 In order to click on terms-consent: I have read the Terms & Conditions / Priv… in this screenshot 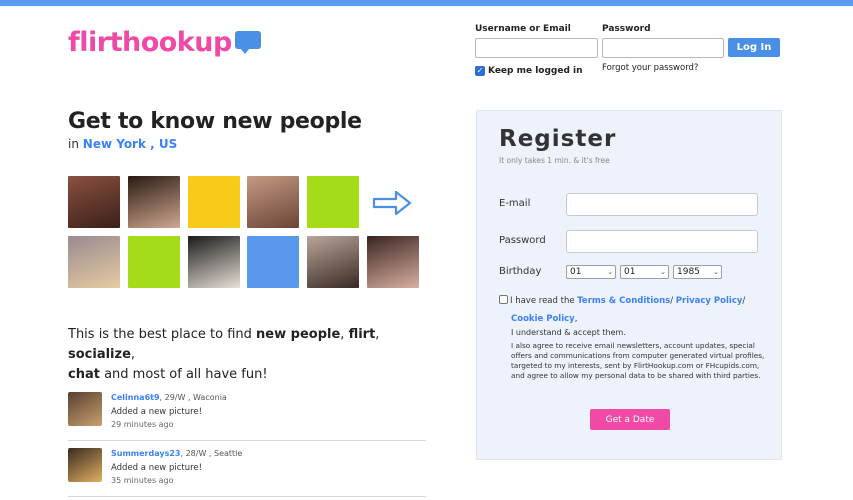, I will do `click(634, 310)`.